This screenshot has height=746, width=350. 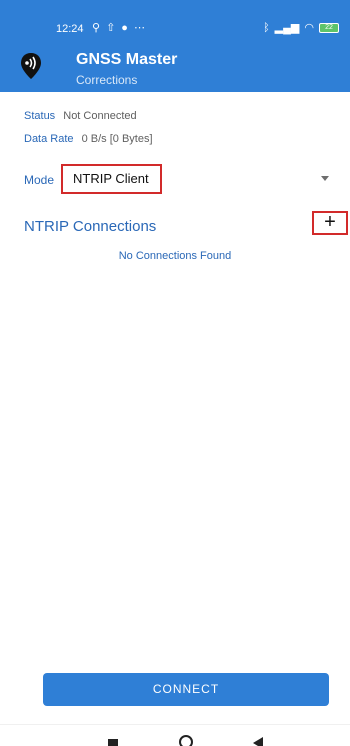 I want to click on ntrip-connections-title: NTRIP Connections, so click(x=90, y=226).